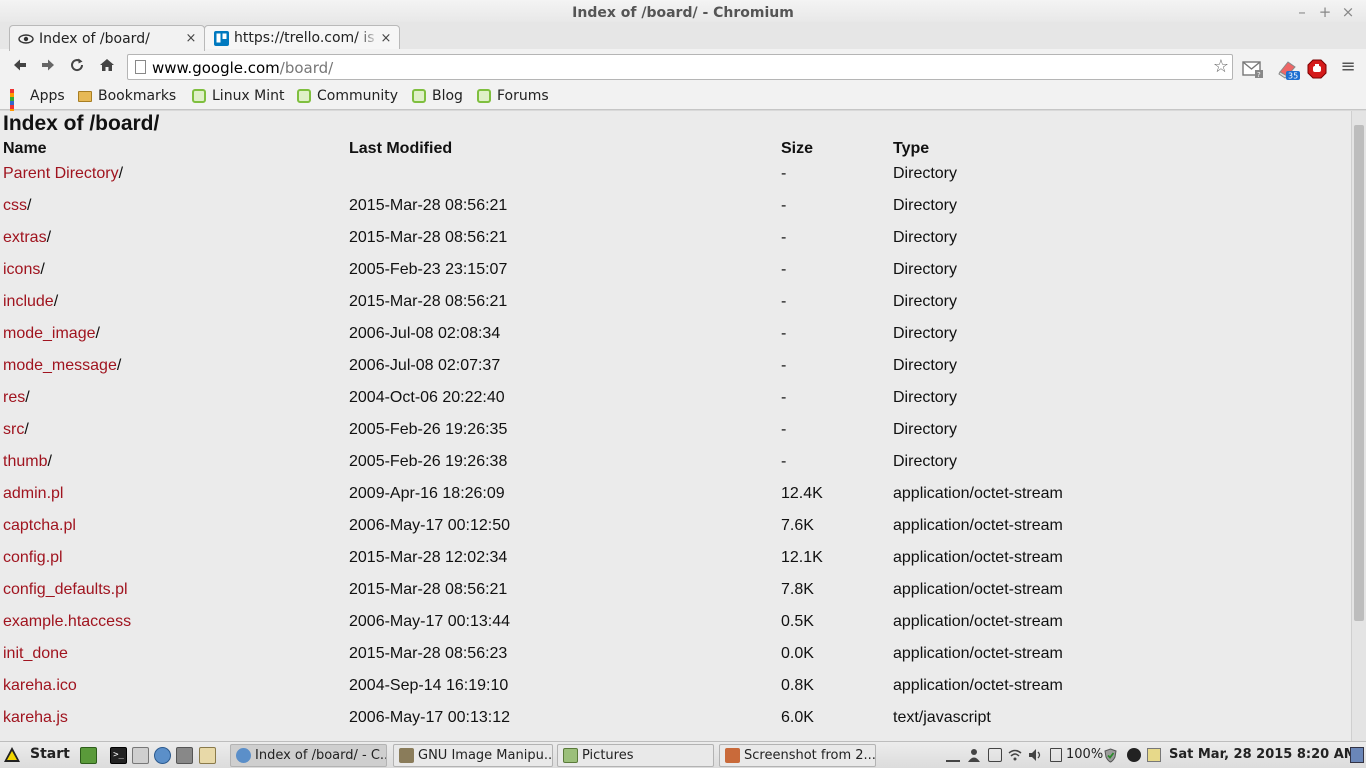 Image resolution: width=1366 pixels, height=768 pixels. Describe the element at coordinates (1252, 69) in the screenshot. I see `gmail-checker-icon: ?` at that location.